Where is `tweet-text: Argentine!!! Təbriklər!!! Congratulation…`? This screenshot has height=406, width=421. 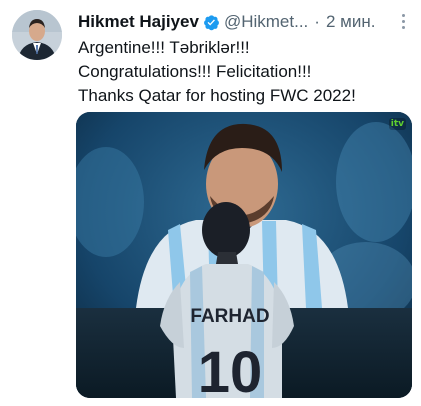 tweet-text: Argentine!!! Təbriklər!!! Congratulation… is located at coordinates (245, 72).